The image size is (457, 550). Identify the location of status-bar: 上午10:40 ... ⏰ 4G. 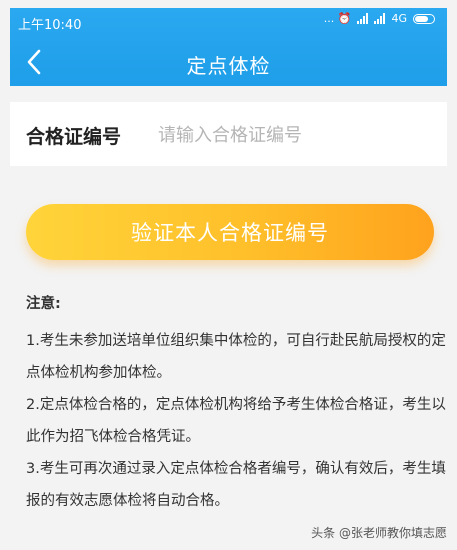
(228, 21).